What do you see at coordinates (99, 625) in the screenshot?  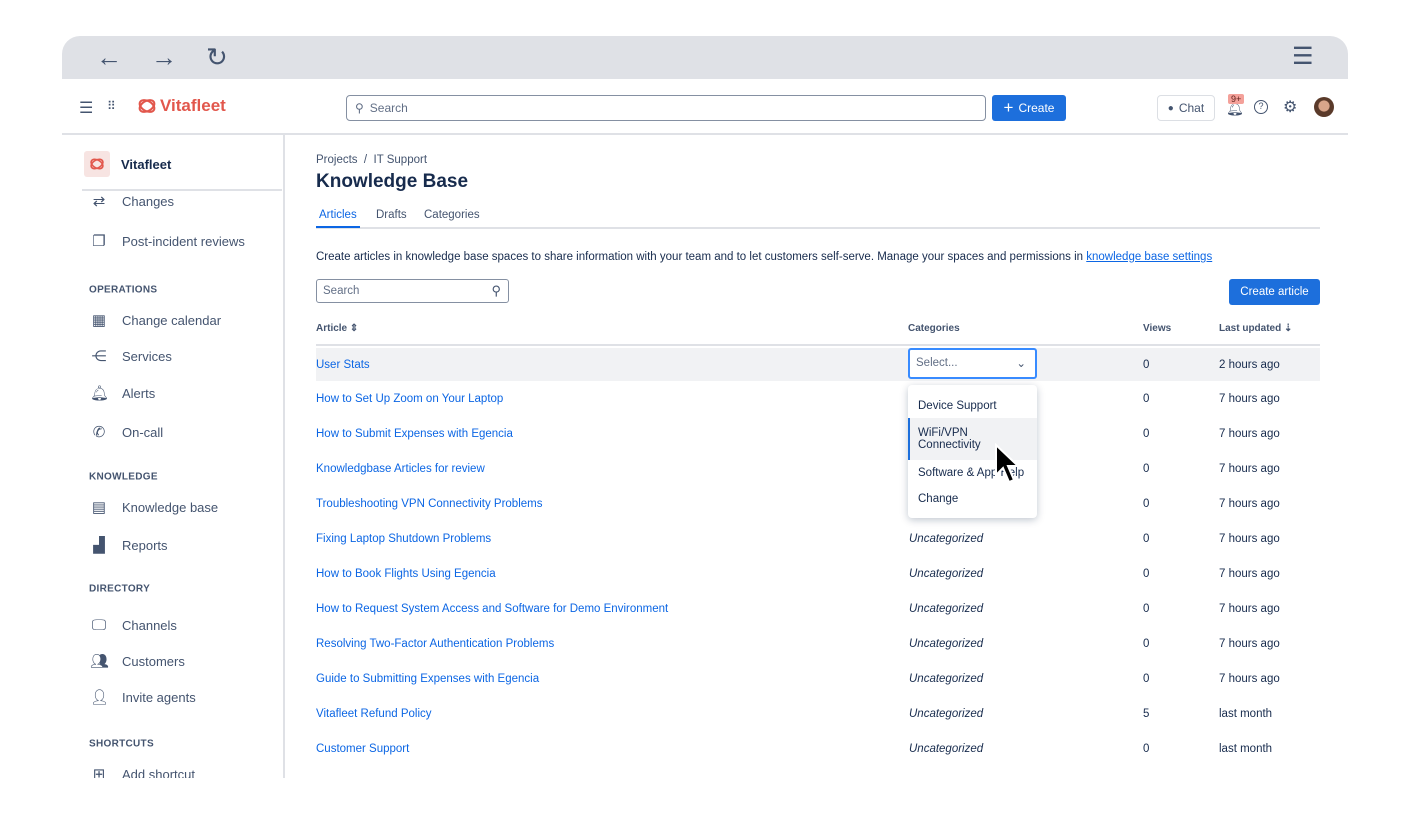 I see `monitor-icon: 🖵` at bounding box center [99, 625].